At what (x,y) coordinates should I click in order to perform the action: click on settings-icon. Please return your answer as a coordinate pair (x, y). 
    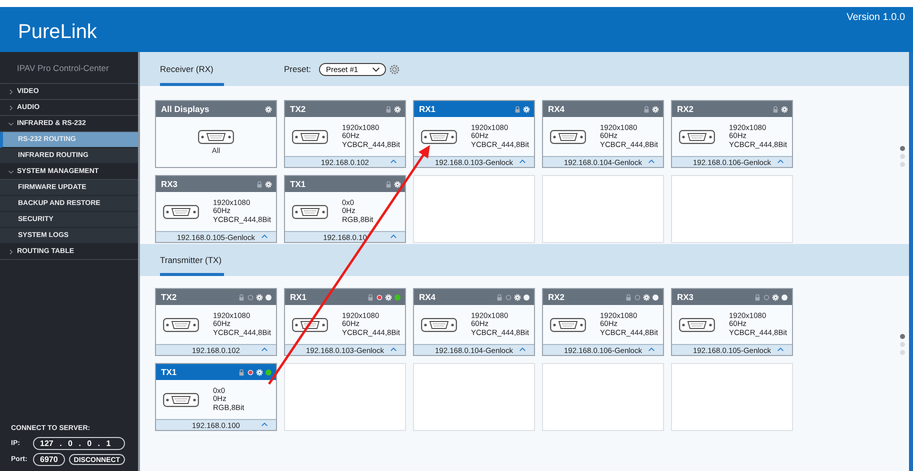
    Looking at the image, I should click on (394, 69).